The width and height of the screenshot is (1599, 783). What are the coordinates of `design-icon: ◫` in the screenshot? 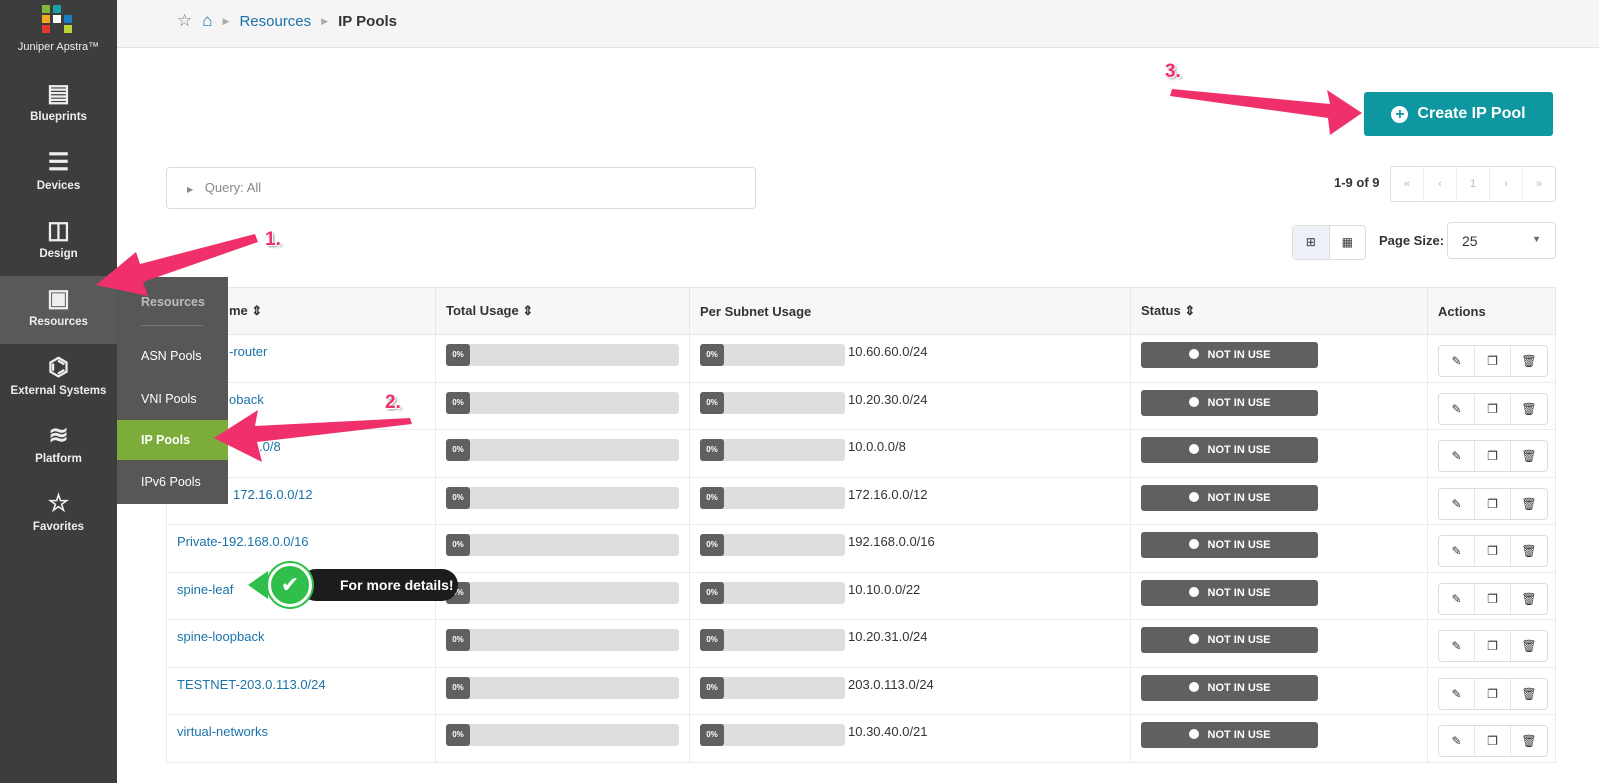 It's located at (58, 230).